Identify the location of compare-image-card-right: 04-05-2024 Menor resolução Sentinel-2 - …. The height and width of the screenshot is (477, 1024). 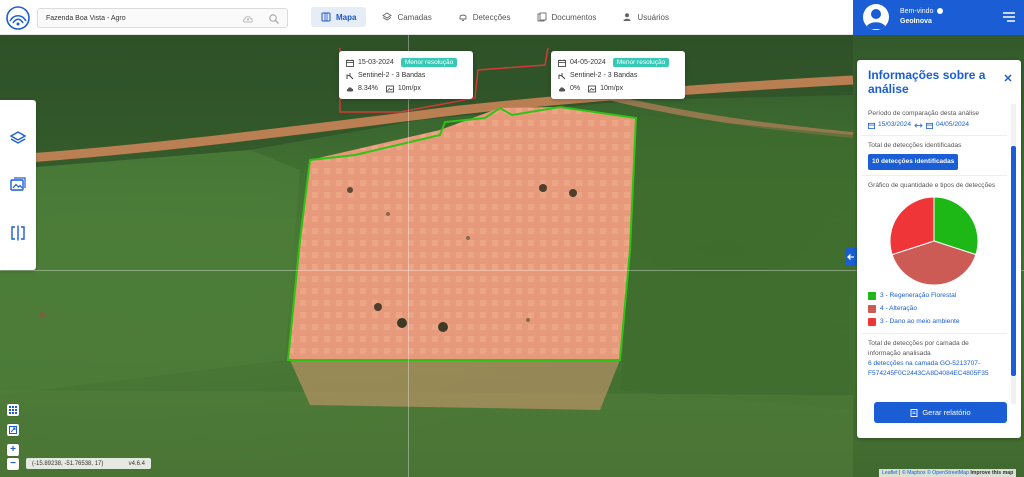
(618, 75).